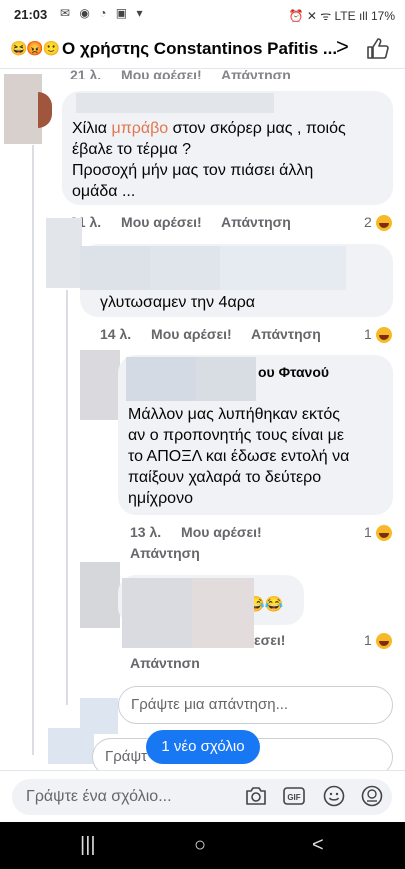 Image resolution: width=405 pixels, height=869 pixels. I want to click on status-bar: 21:03 ✉ ◉ ◔ ▣ ▾ ⏰ ✕ ᯤ LTE ıll 17%, so click(202, 15).